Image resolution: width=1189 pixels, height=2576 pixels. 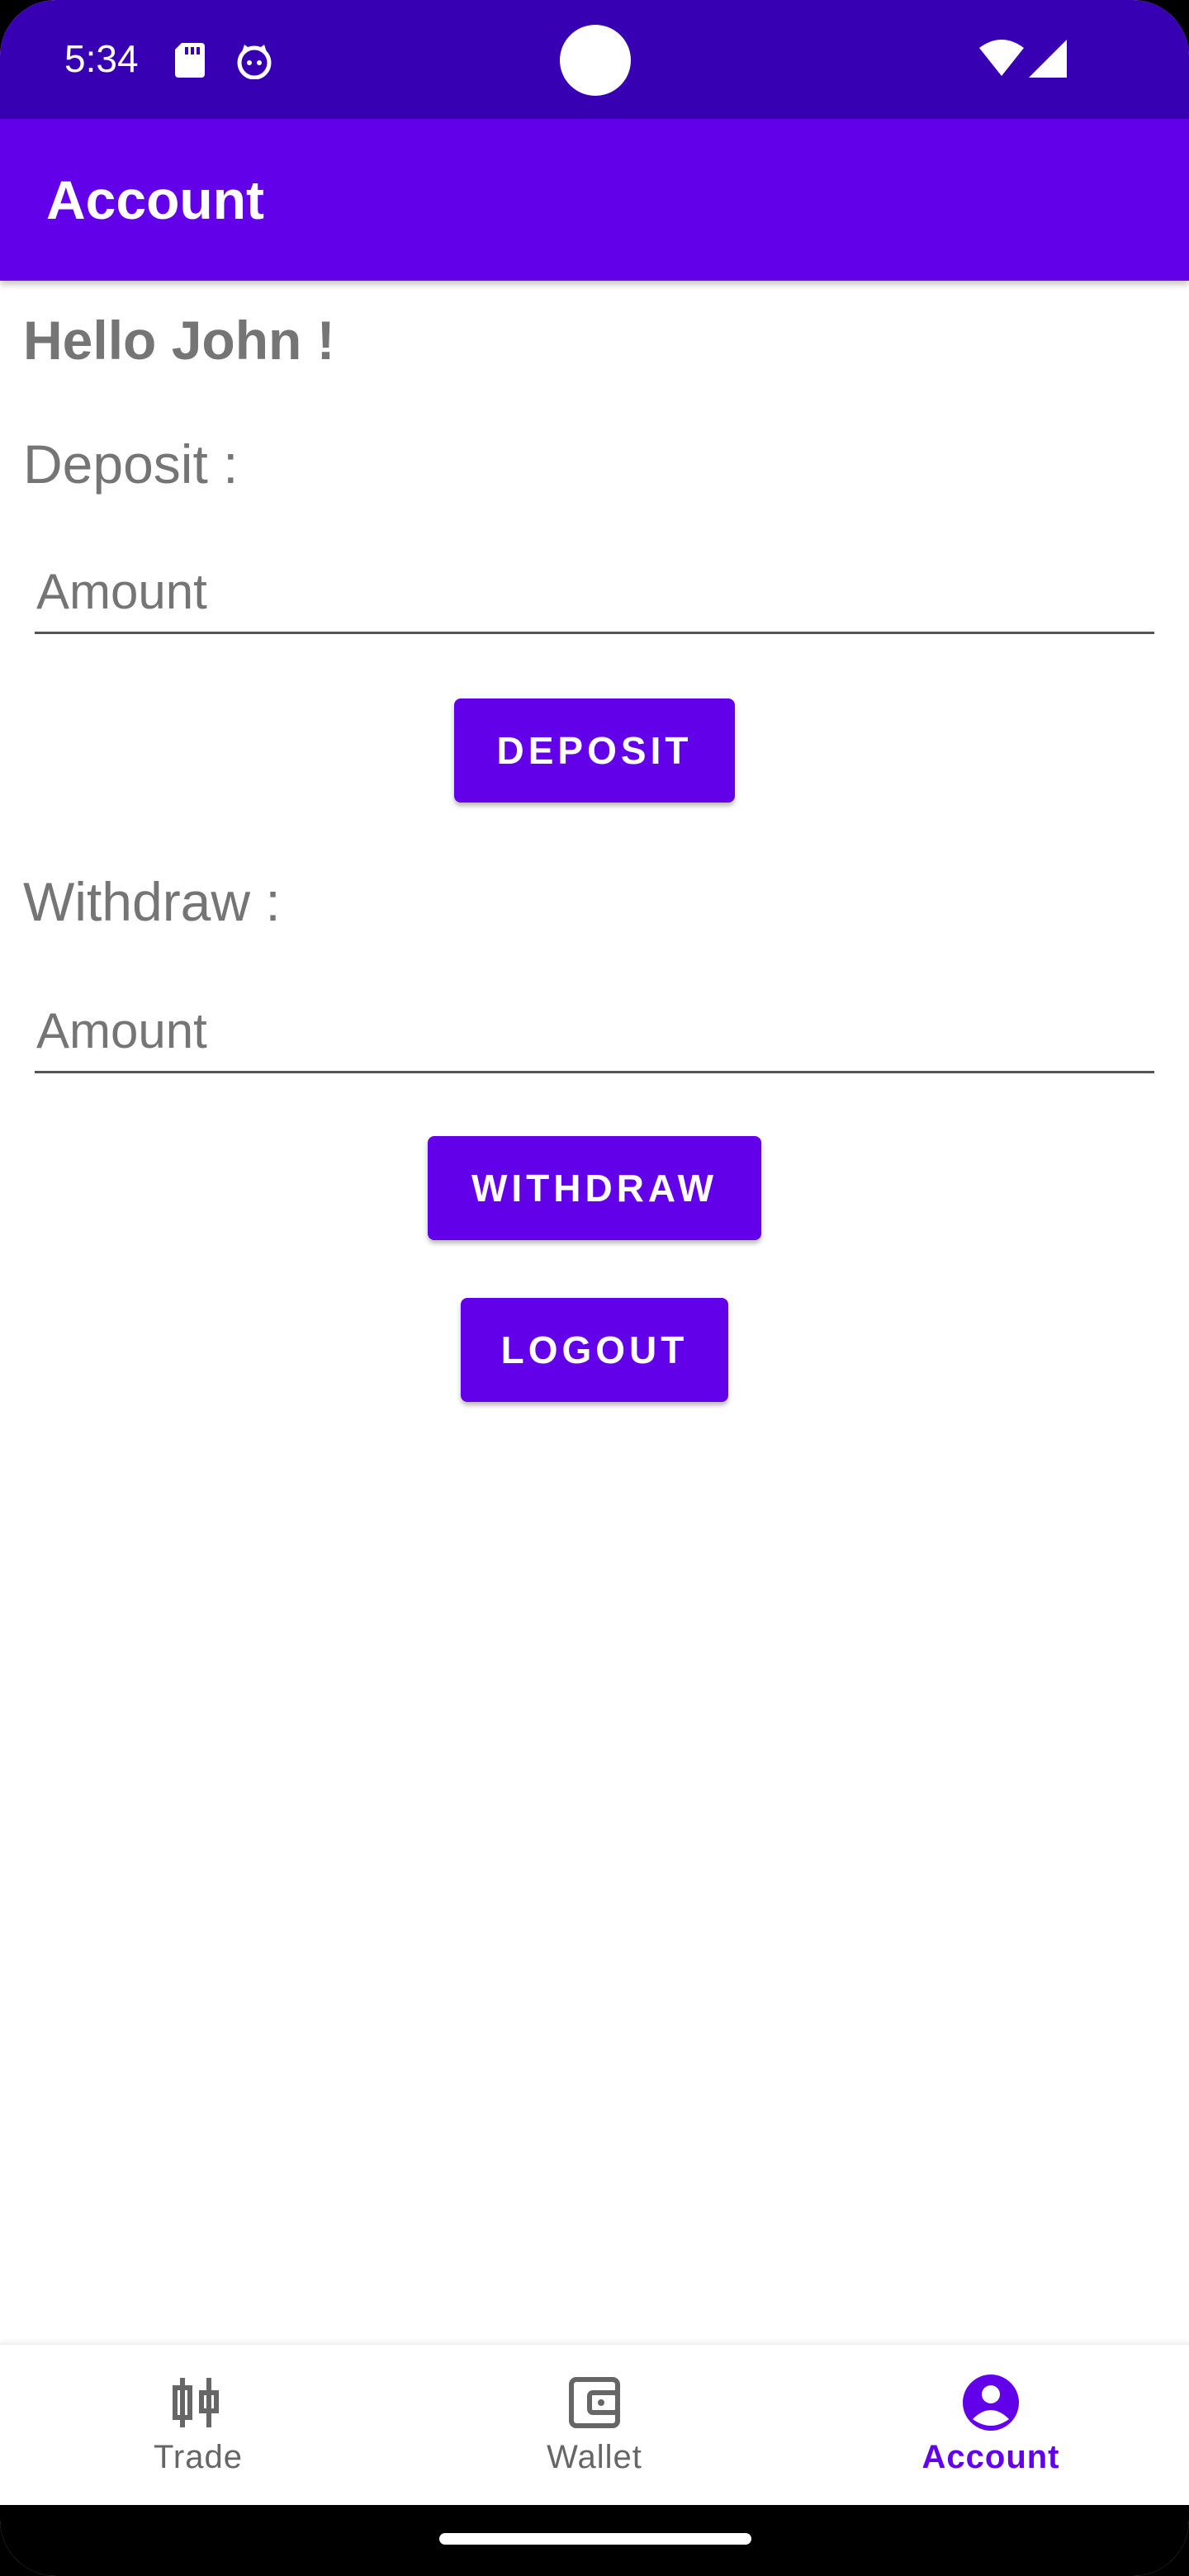 What do you see at coordinates (190, 60) in the screenshot?
I see `sd-card-icon` at bounding box center [190, 60].